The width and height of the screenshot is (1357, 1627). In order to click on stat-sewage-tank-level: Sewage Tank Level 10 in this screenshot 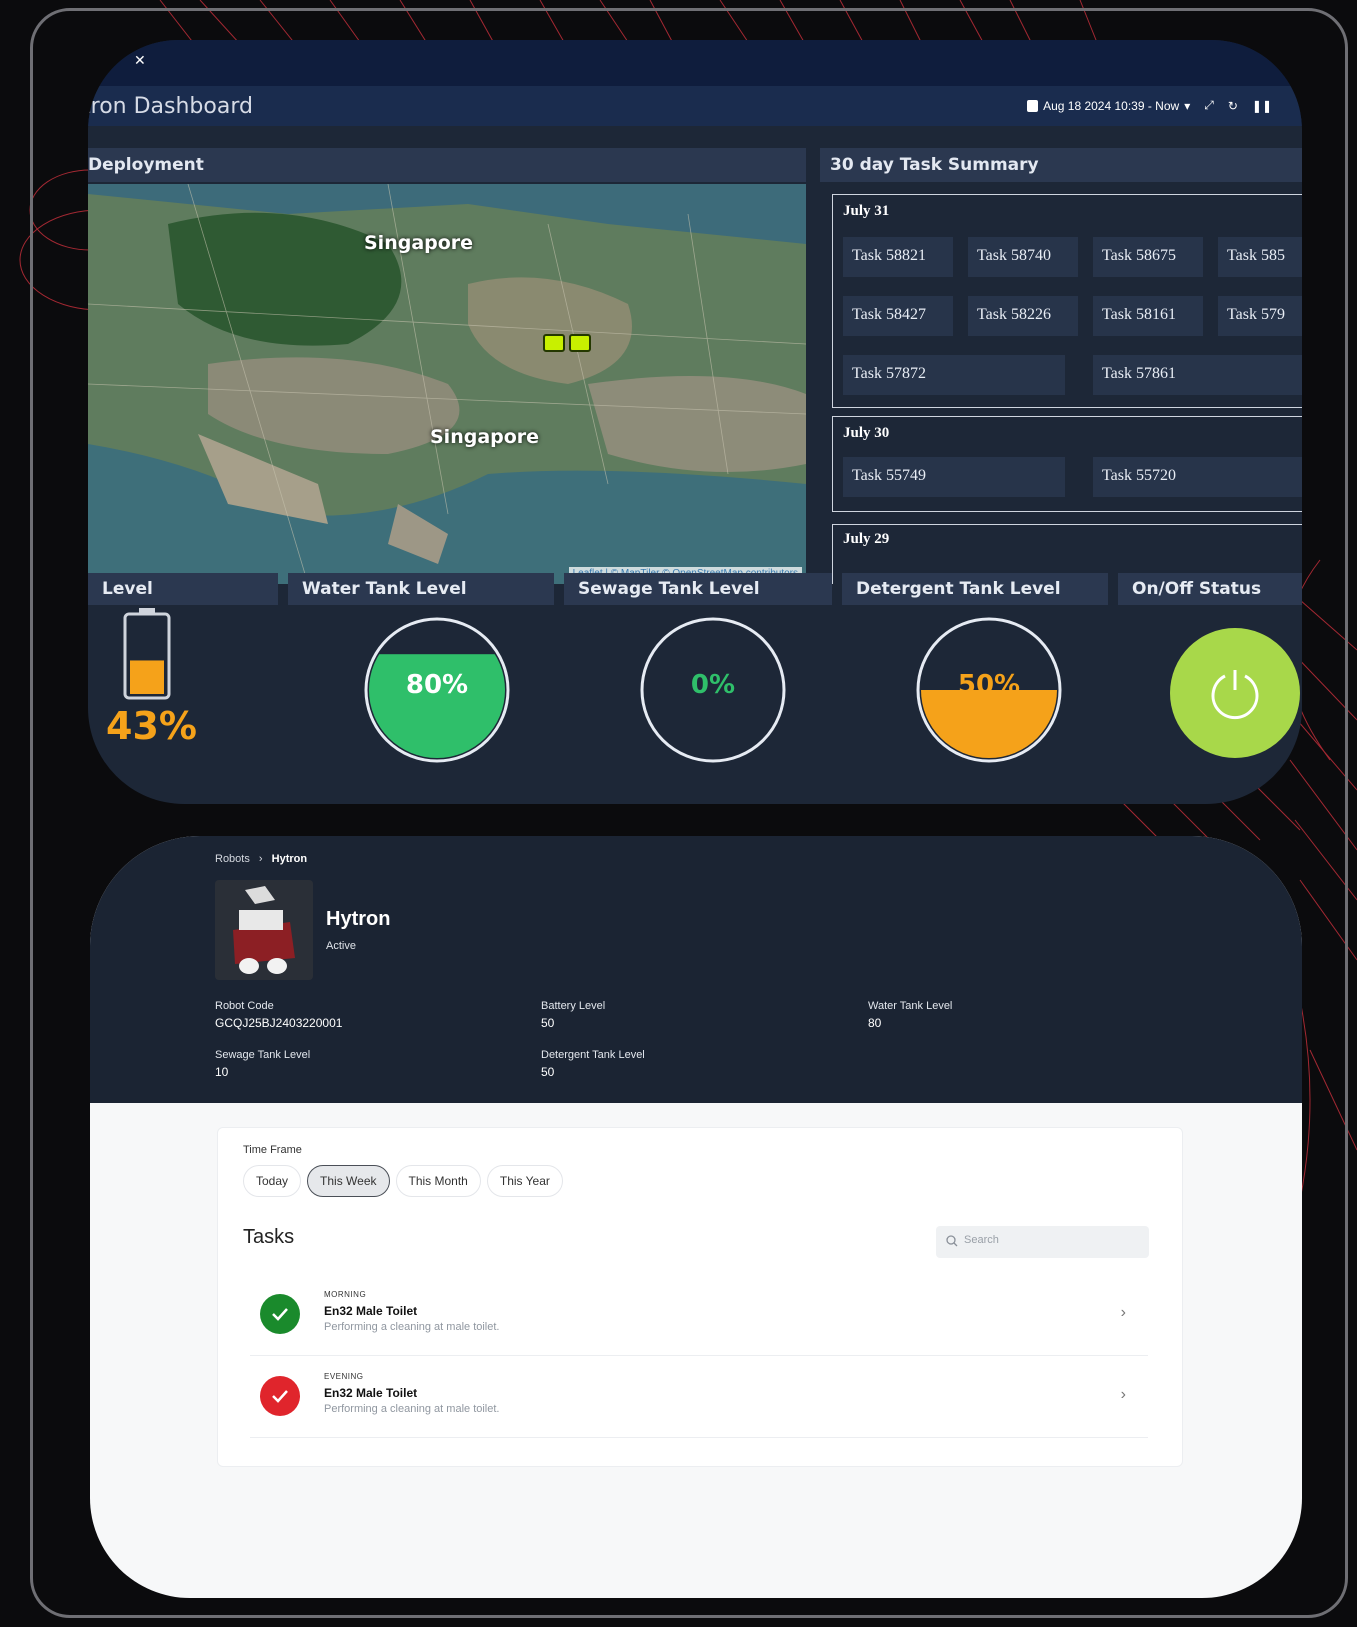, I will do `click(262, 1064)`.